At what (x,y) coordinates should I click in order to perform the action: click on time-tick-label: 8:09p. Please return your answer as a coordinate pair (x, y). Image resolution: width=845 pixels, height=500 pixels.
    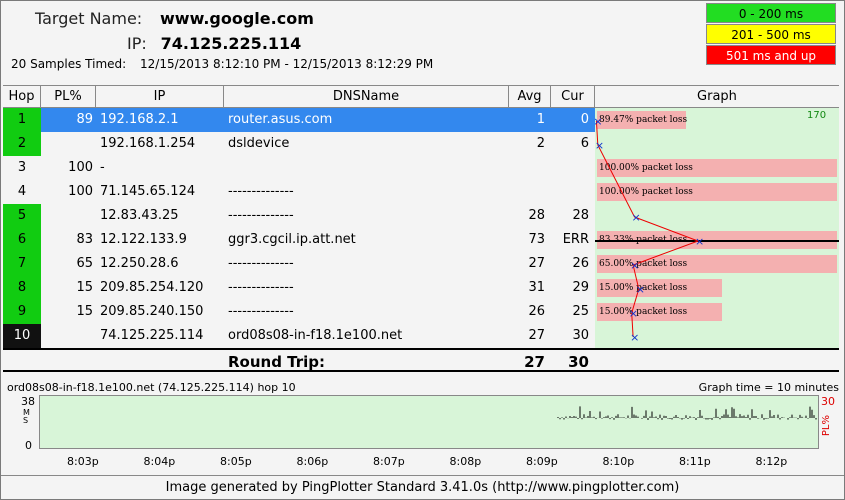
    Looking at the image, I should click on (542, 461).